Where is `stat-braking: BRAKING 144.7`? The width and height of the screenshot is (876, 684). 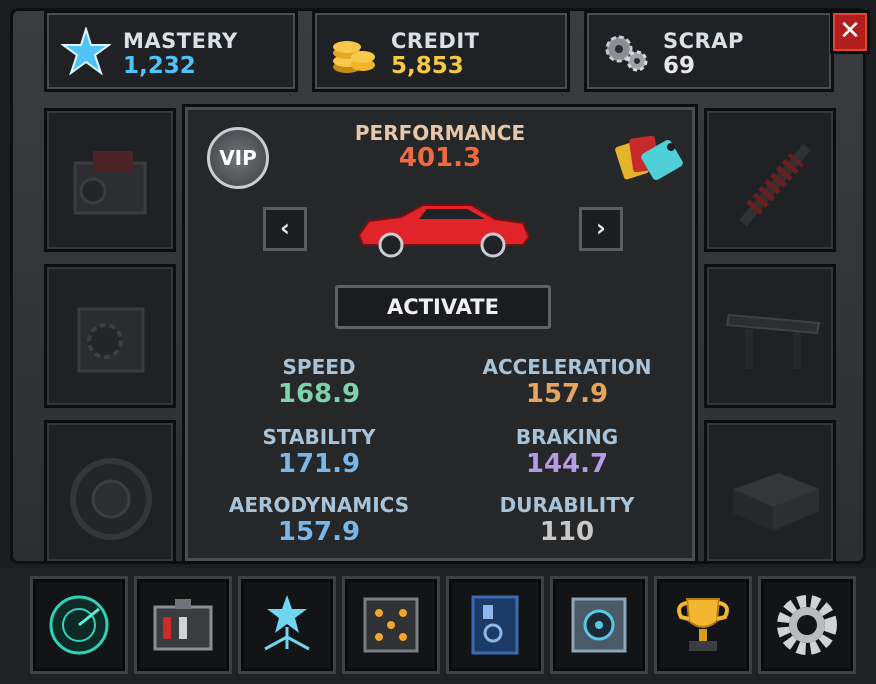 stat-braking: BRAKING 144.7 is located at coordinates (567, 452).